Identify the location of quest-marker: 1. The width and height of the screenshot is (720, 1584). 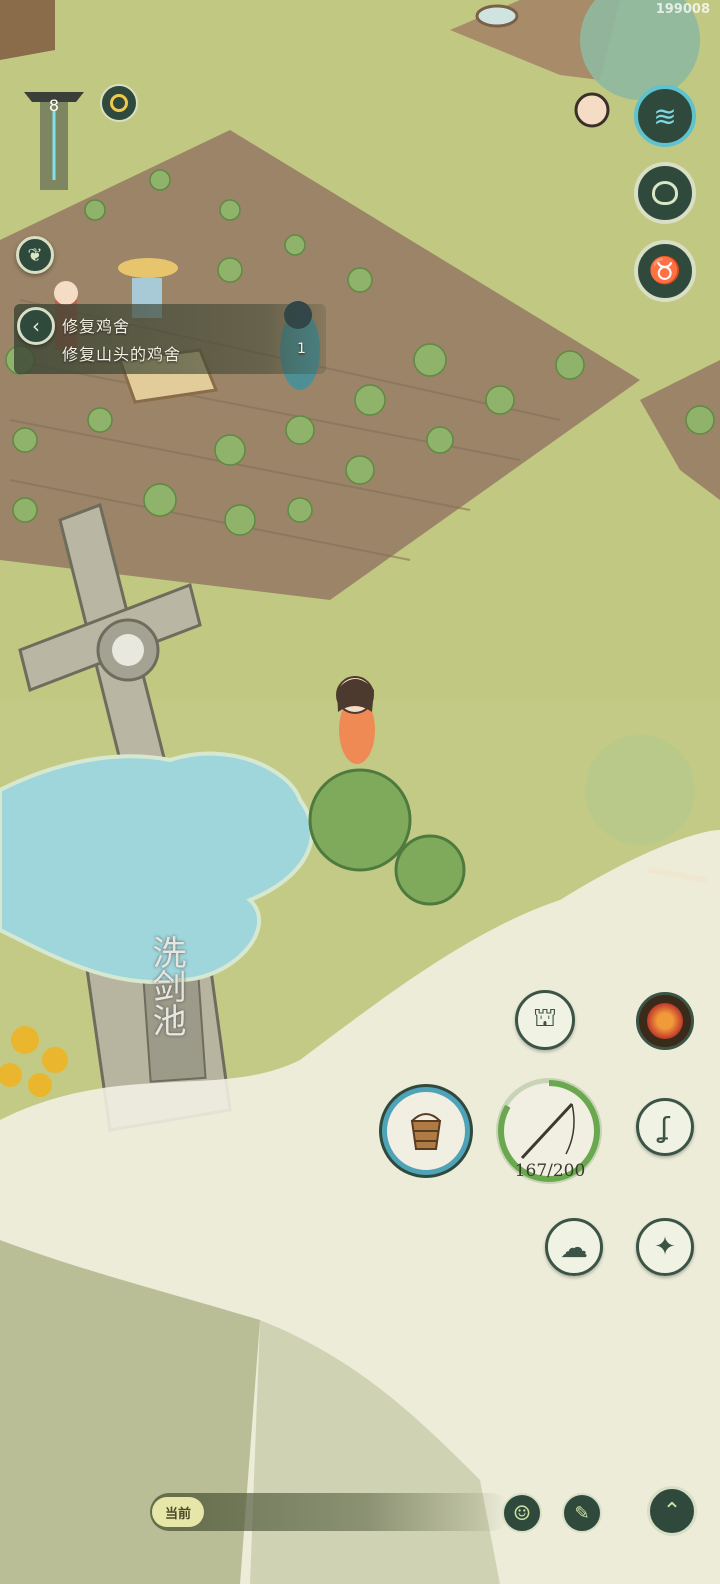
(301, 349).